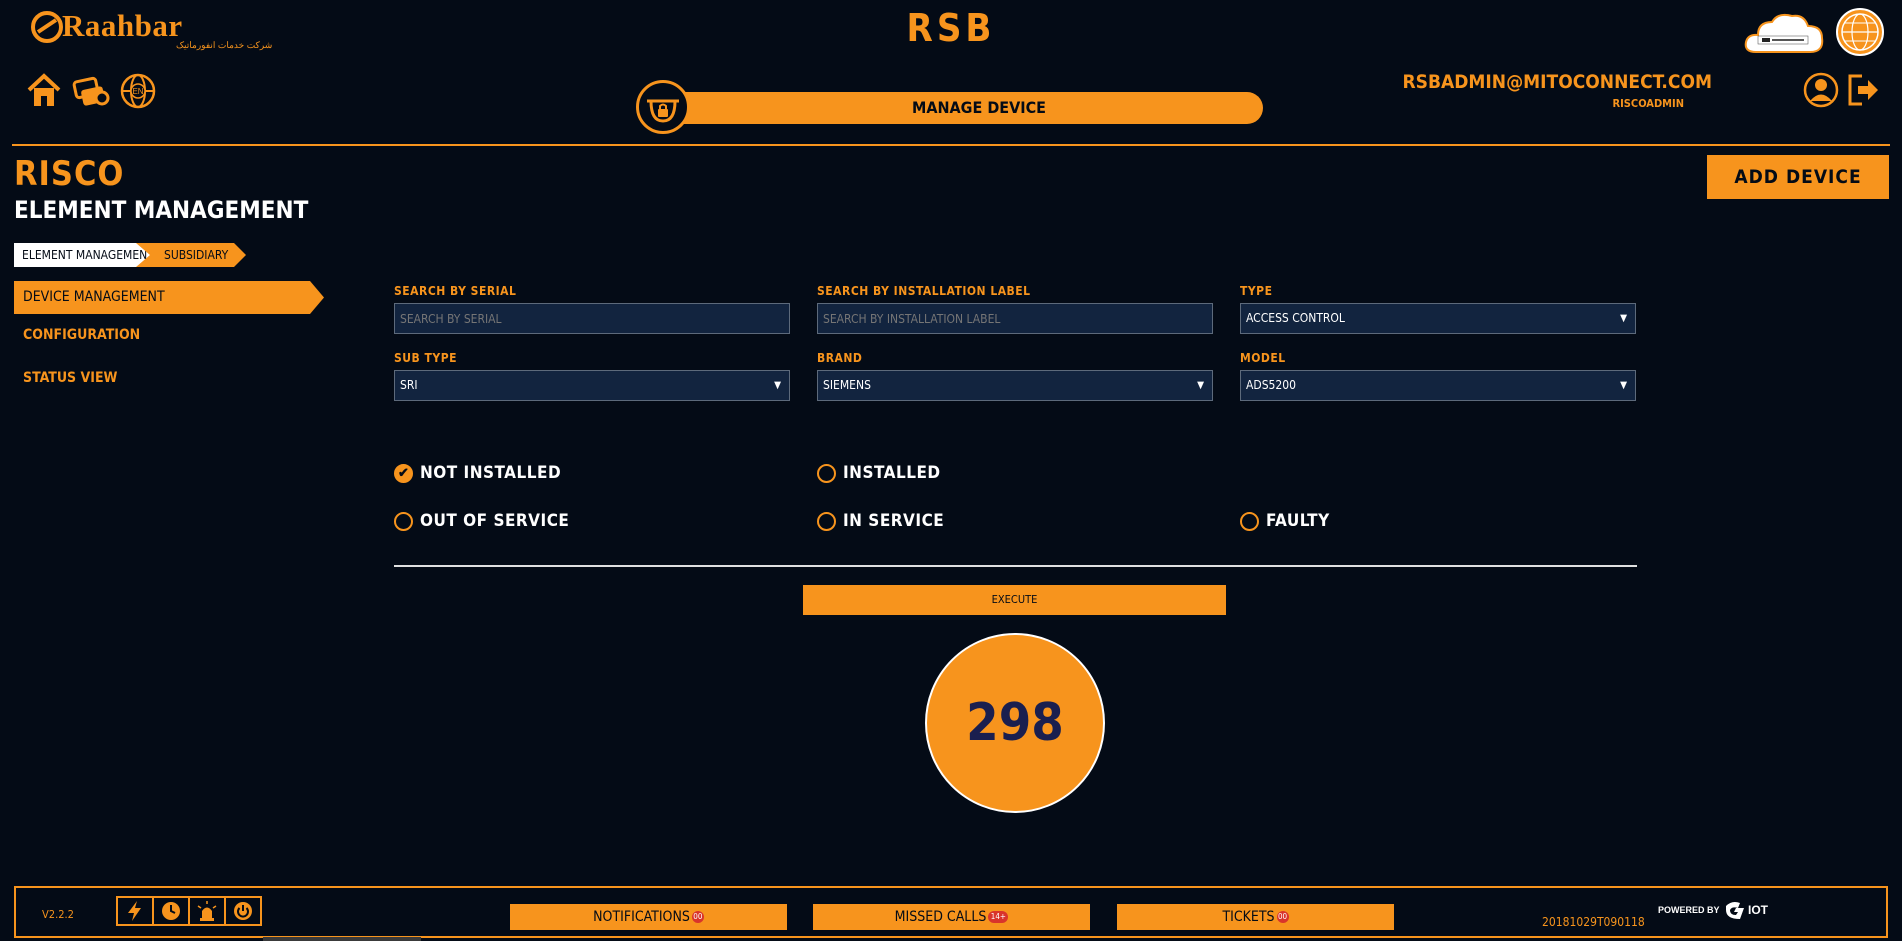  I want to click on radio-not-installed, so click(403, 473).